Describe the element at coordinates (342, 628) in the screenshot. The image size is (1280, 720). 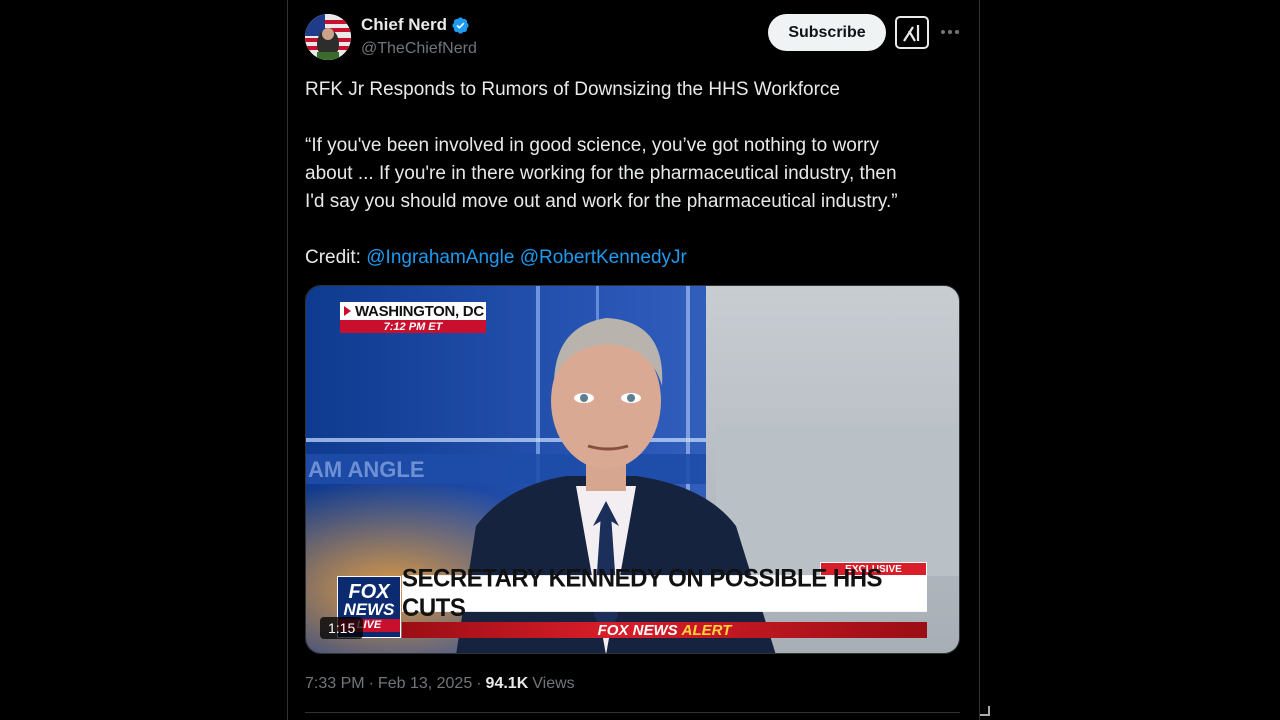
I see `video-duration-badge: 1:15` at that location.